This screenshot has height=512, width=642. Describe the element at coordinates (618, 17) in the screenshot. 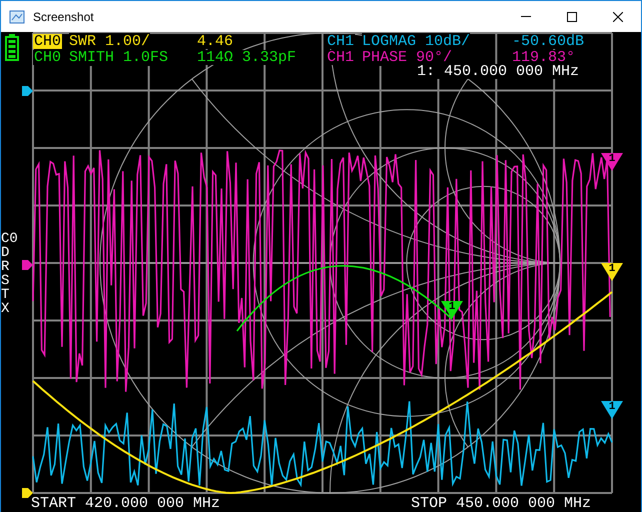

I see `close-icon` at that location.